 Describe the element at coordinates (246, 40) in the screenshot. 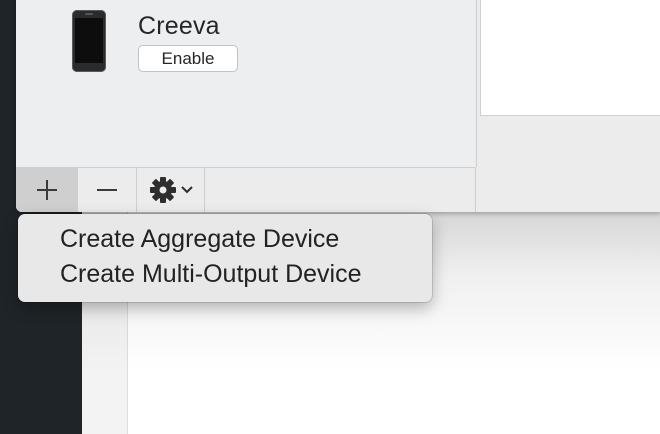

I see `device-row: Creeva Enable` at that location.